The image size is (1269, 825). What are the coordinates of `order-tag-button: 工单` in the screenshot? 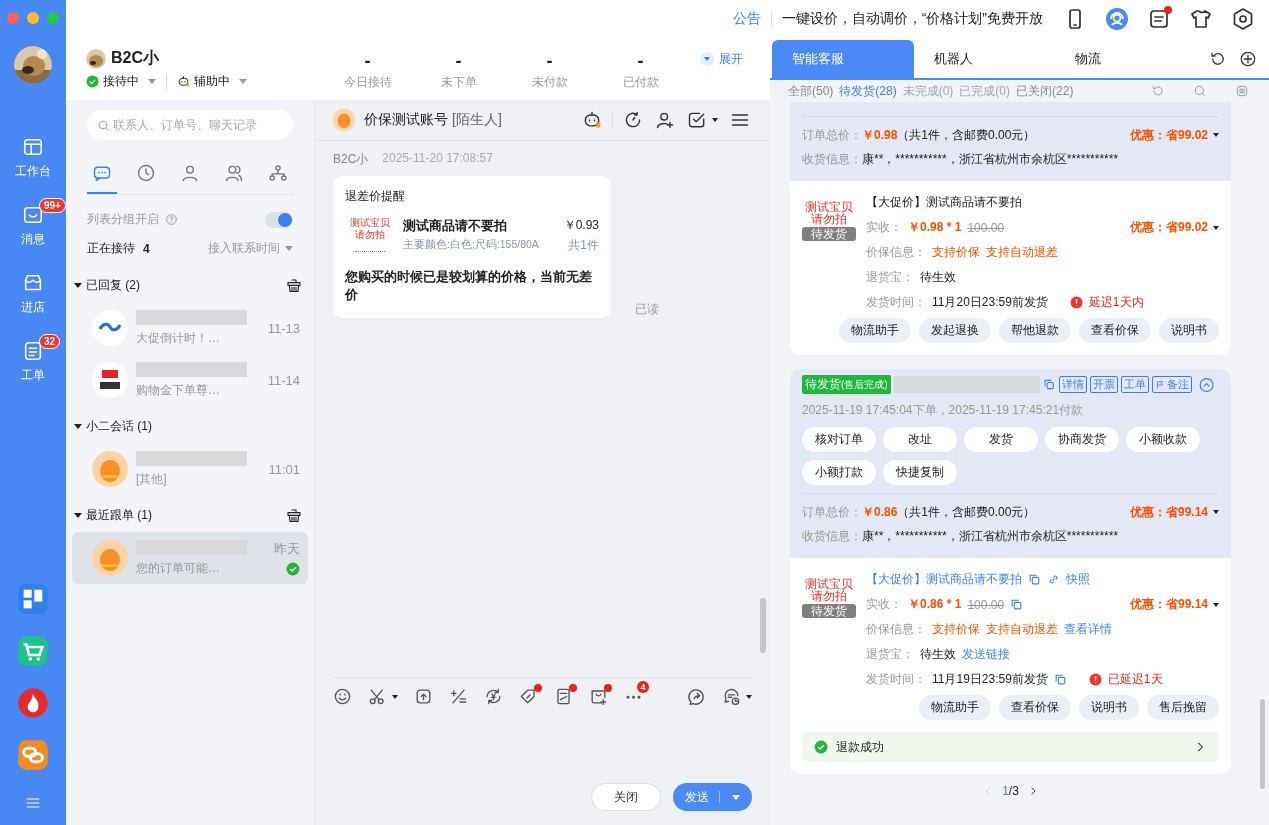 It's located at (1134, 384).